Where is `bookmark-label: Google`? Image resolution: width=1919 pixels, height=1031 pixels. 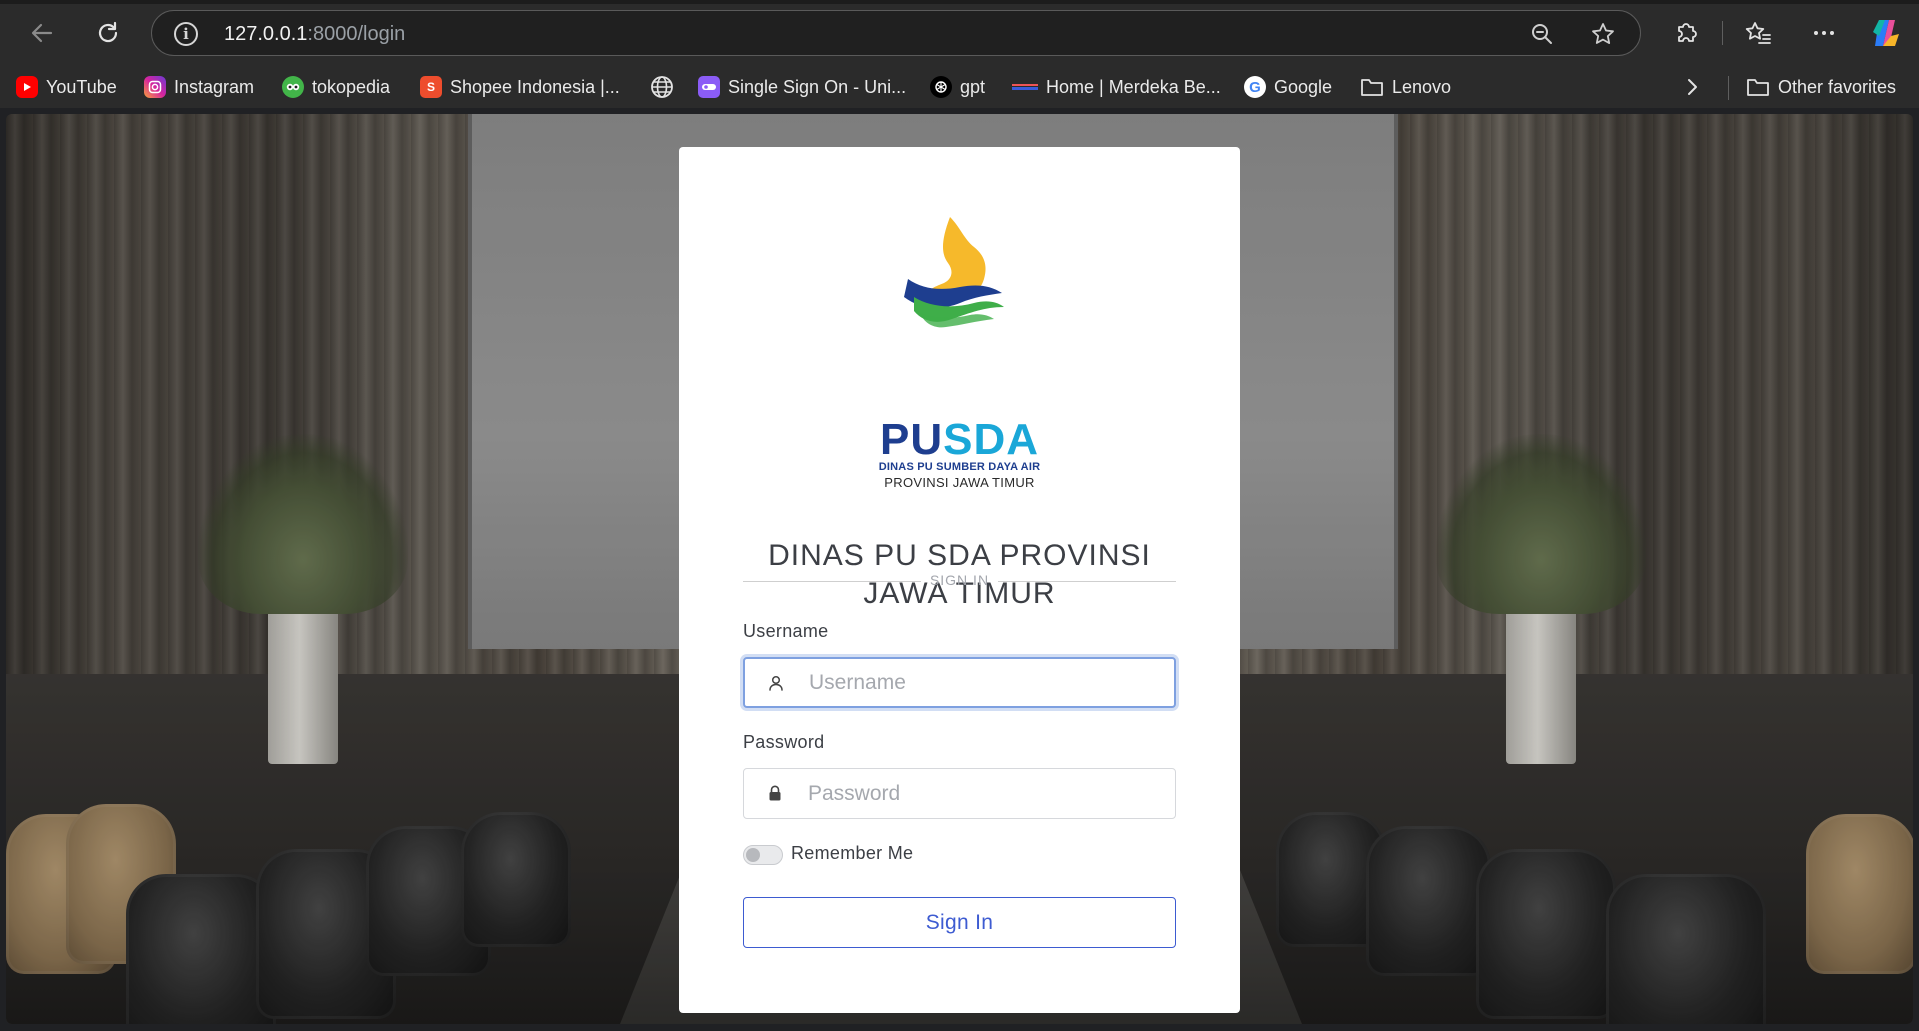 bookmark-label: Google is located at coordinates (1303, 86).